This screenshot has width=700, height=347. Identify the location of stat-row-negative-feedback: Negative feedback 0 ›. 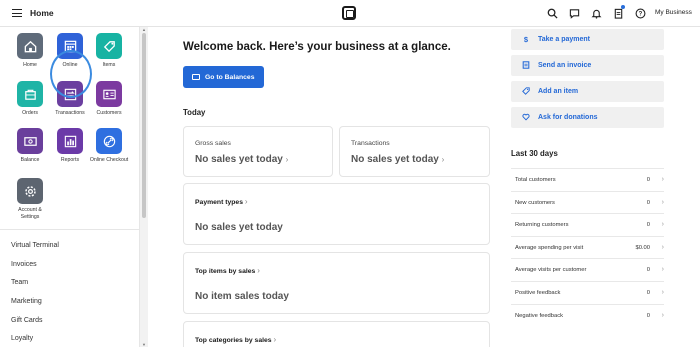
(587, 315).